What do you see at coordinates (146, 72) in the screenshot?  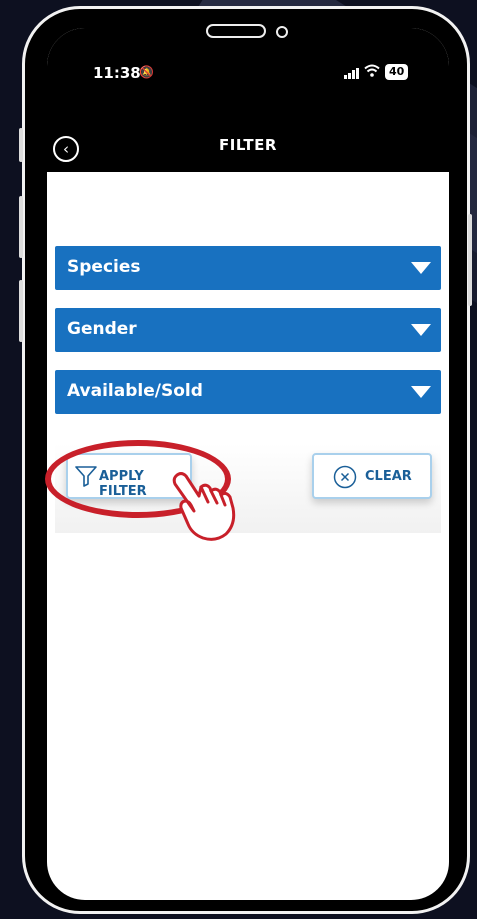 I see `bell-muted-icon: 🔕` at bounding box center [146, 72].